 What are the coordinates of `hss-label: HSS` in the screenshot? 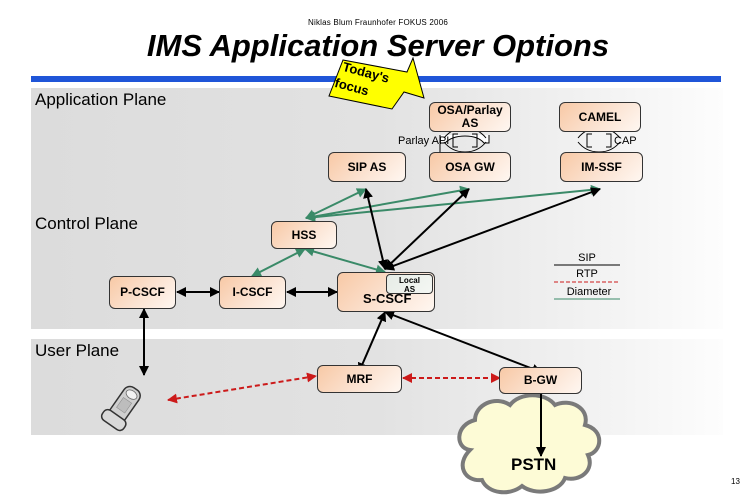 It's located at (304, 234).